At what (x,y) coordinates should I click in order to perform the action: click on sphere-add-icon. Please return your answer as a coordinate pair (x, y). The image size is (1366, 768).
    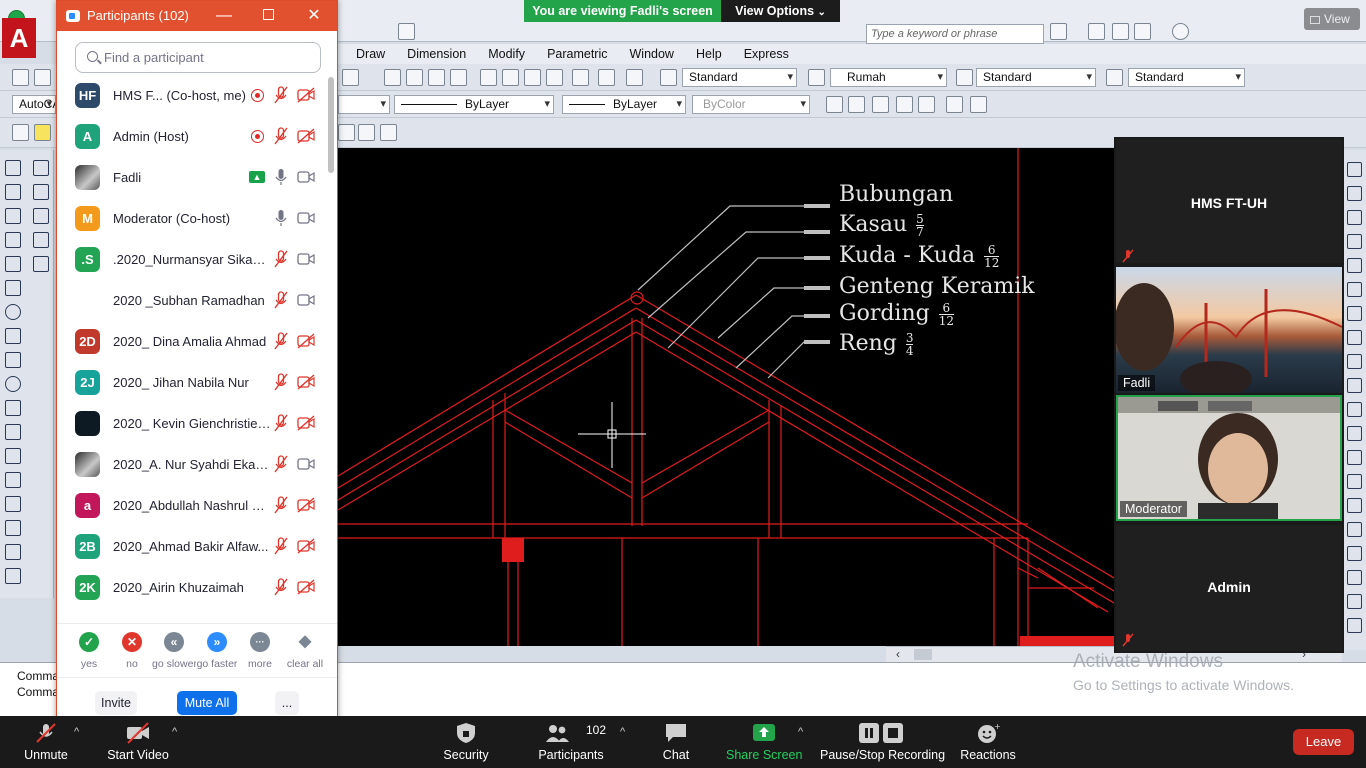
    Looking at the image, I should click on (880, 104).